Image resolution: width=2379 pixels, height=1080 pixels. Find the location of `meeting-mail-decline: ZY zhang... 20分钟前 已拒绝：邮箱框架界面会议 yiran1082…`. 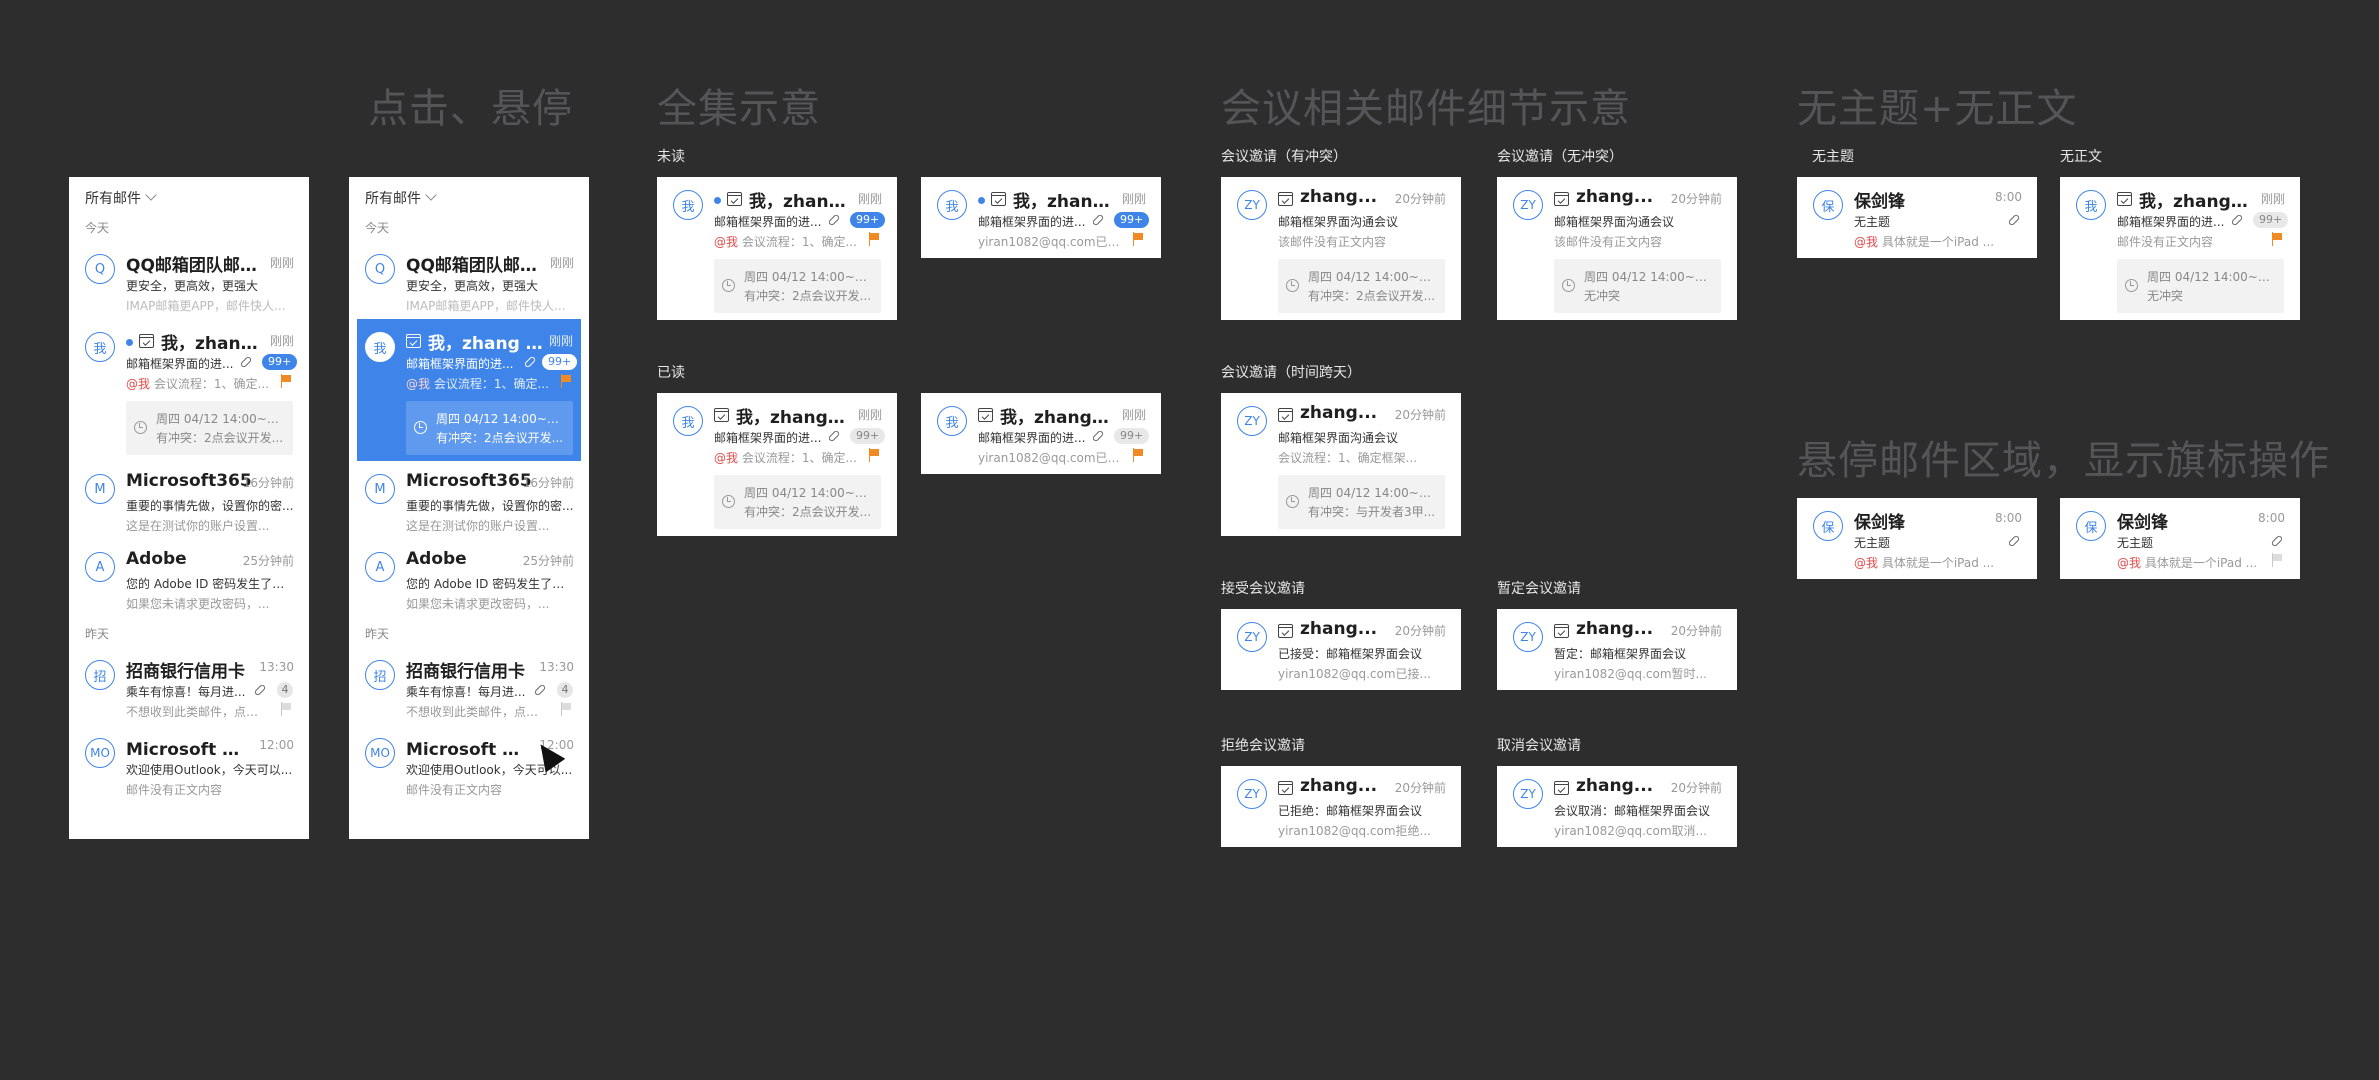

meeting-mail-decline: ZY zhang... 20分钟前 已拒绝：邮箱框架界面会议 yiran1082… is located at coordinates (1341, 806).